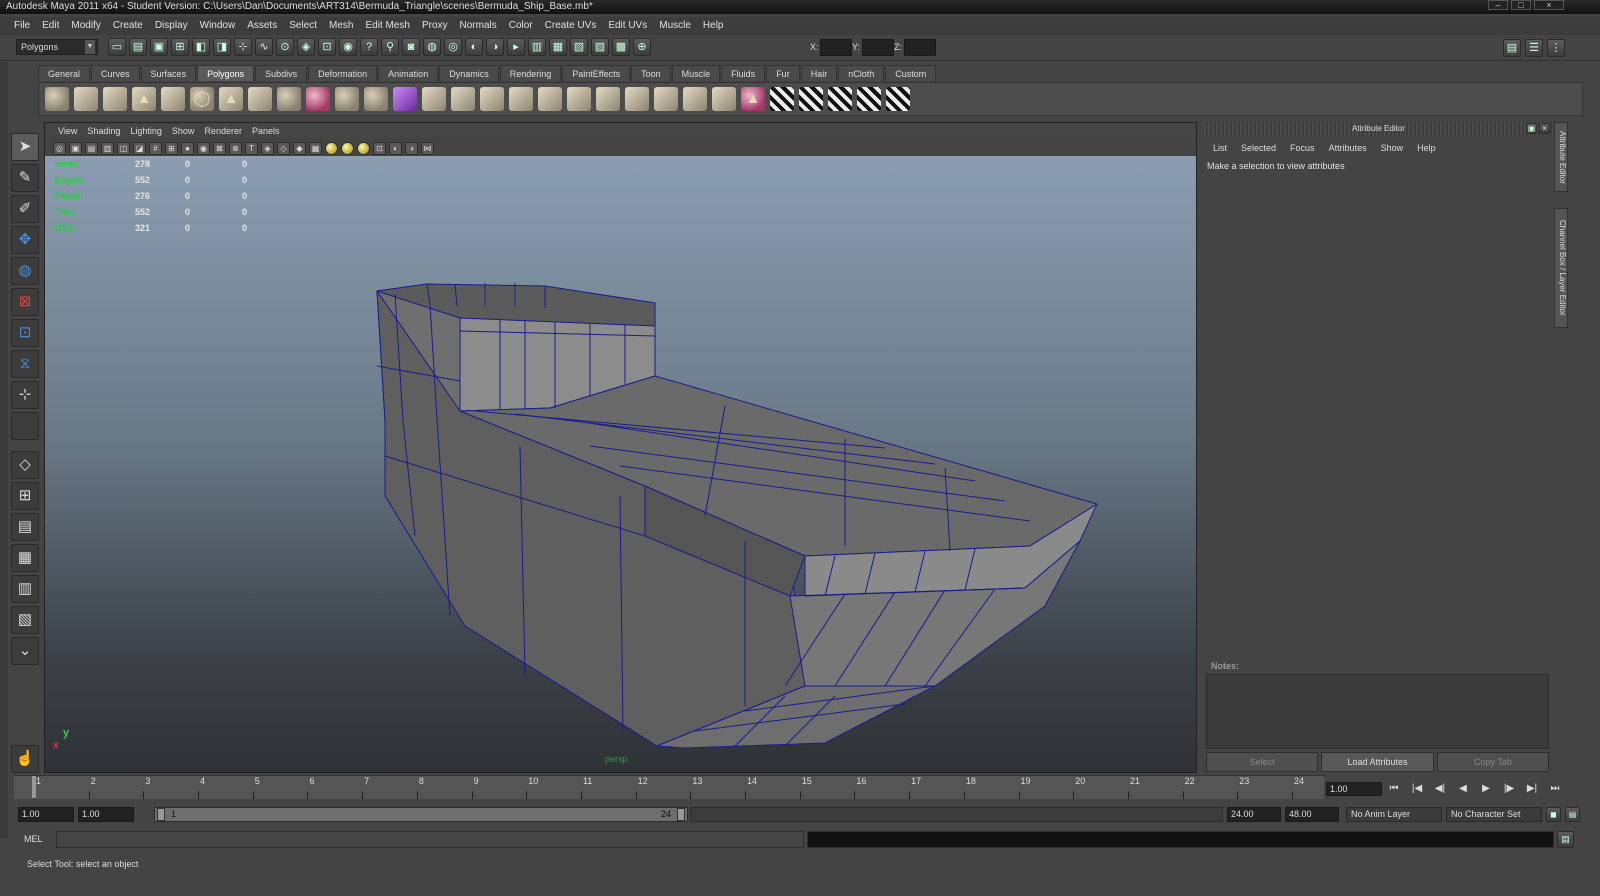 The width and height of the screenshot is (1600, 896). I want to click on layout-icon: ▤, so click(1512, 48).